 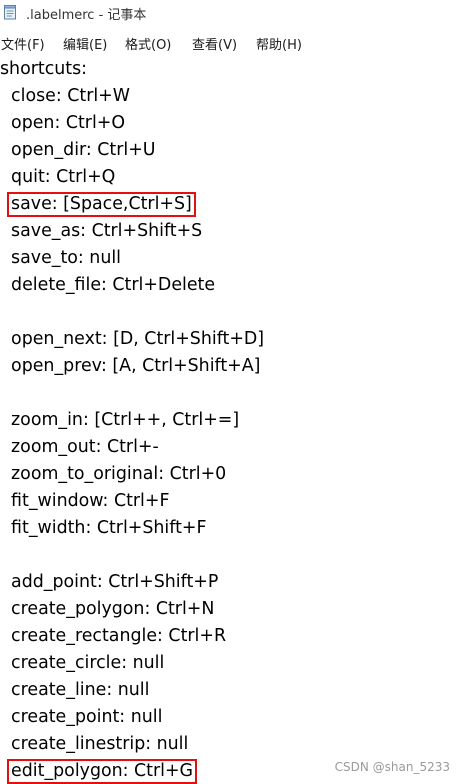 What do you see at coordinates (85, 43) in the screenshot?
I see `menu-edit: 编辑(E)` at bounding box center [85, 43].